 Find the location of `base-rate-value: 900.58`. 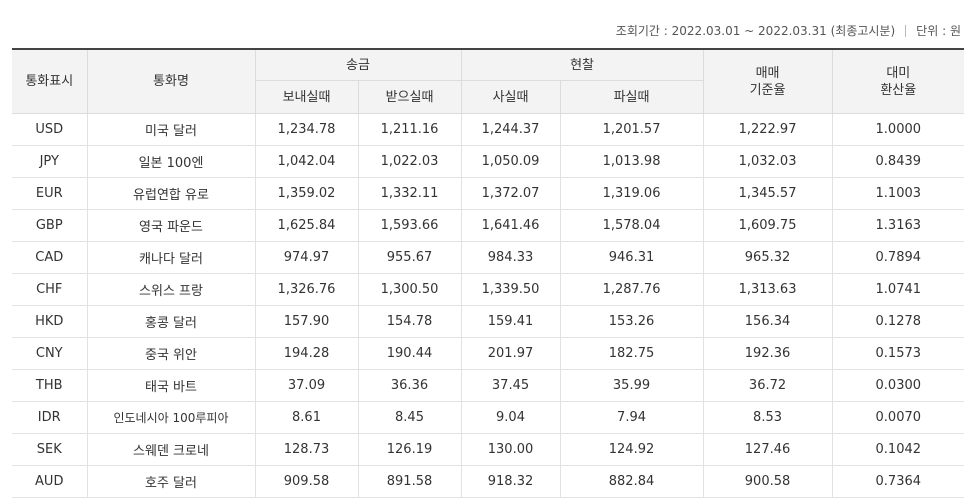

base-rate-value: 900.58 is located at coordinates (767, 481).